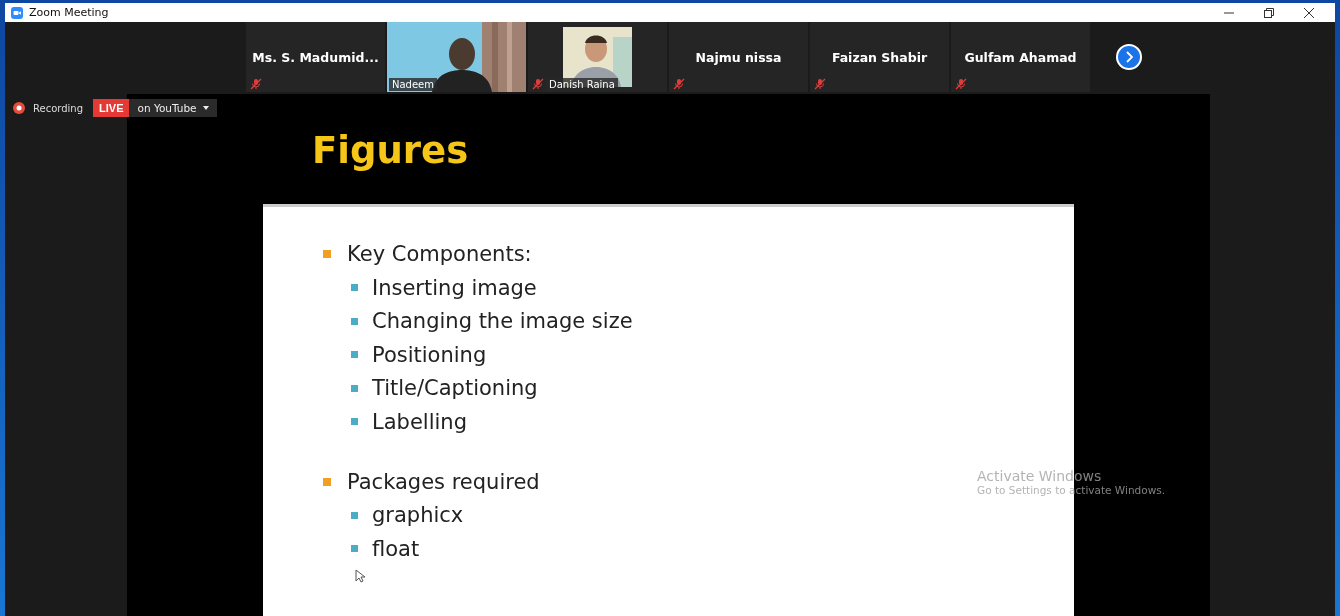 The width and height of the screenshot is (1340, 616). I want to click on bullet-text: Inserting image, so click(454, 287).